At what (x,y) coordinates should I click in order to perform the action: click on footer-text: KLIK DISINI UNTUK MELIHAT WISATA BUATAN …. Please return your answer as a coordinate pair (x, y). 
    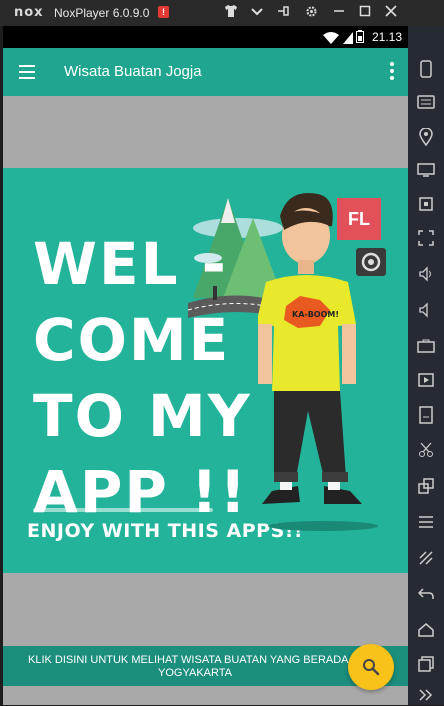
    Looking at the image, I should click on (195, 666).